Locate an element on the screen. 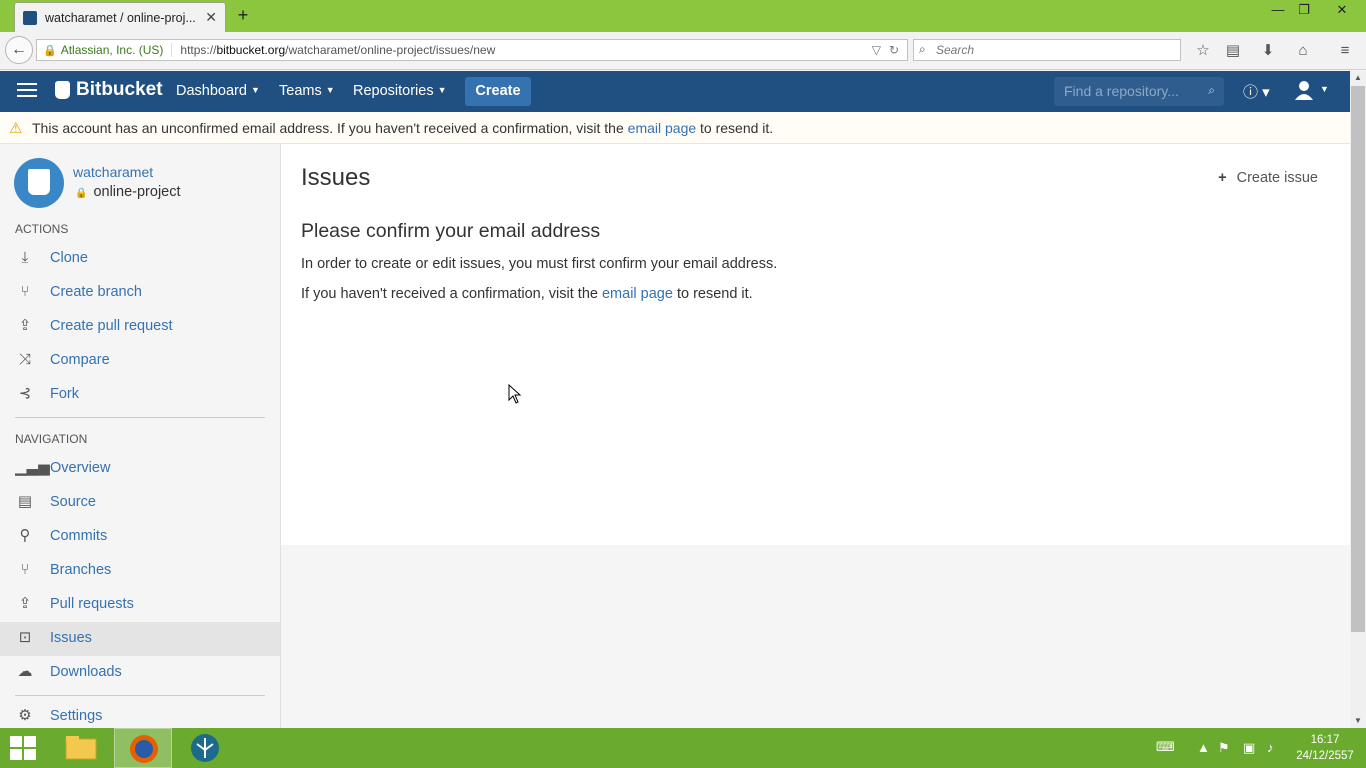 The height and width of the screenshot is (768, 1366). user-icon is located at coordinates (1304, 90).